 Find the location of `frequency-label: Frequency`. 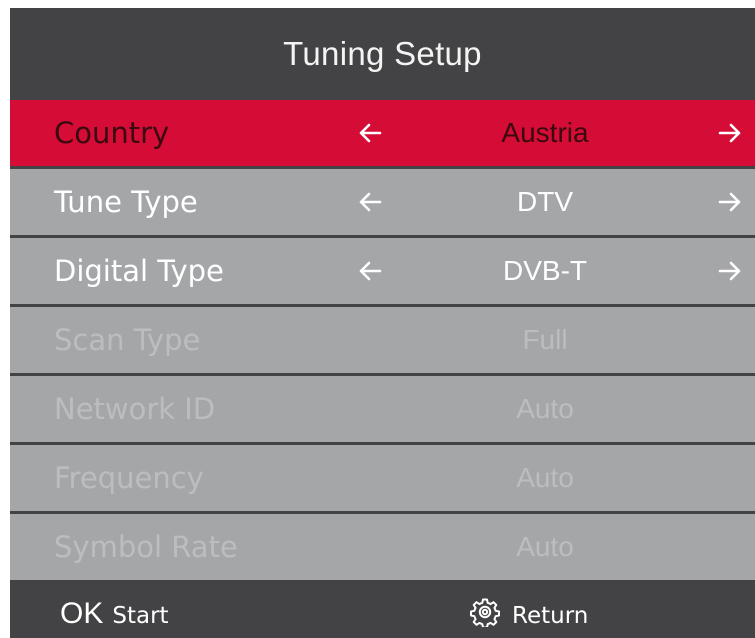

frequency-label: Frequency is located at coordinates (129, 478).